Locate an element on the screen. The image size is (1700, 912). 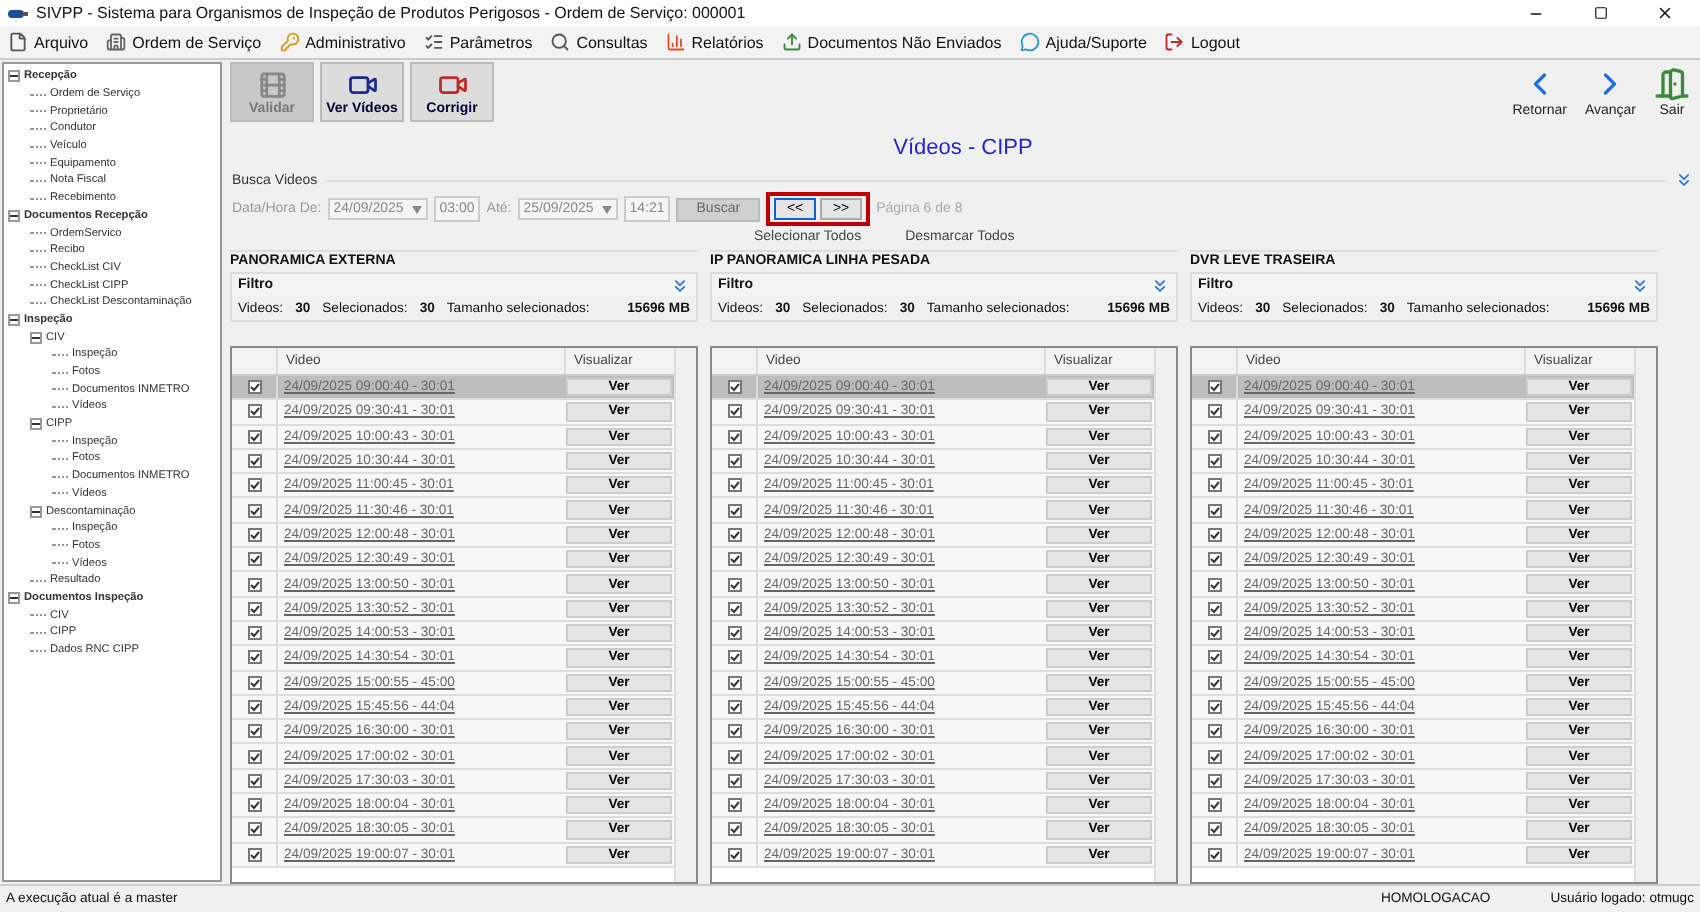
file-icon is located at coordinates (18, 42).